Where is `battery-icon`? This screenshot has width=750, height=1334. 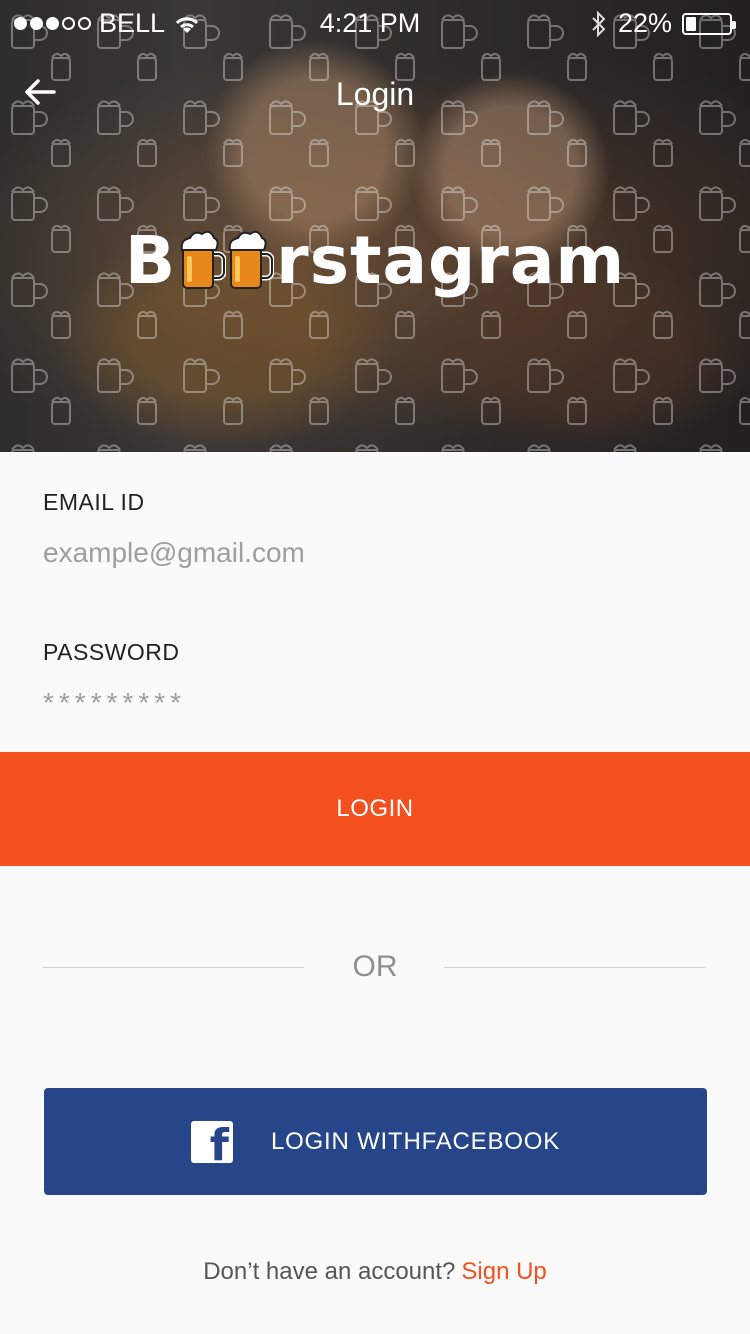 battery-icon is located at coordinates (709, 23).